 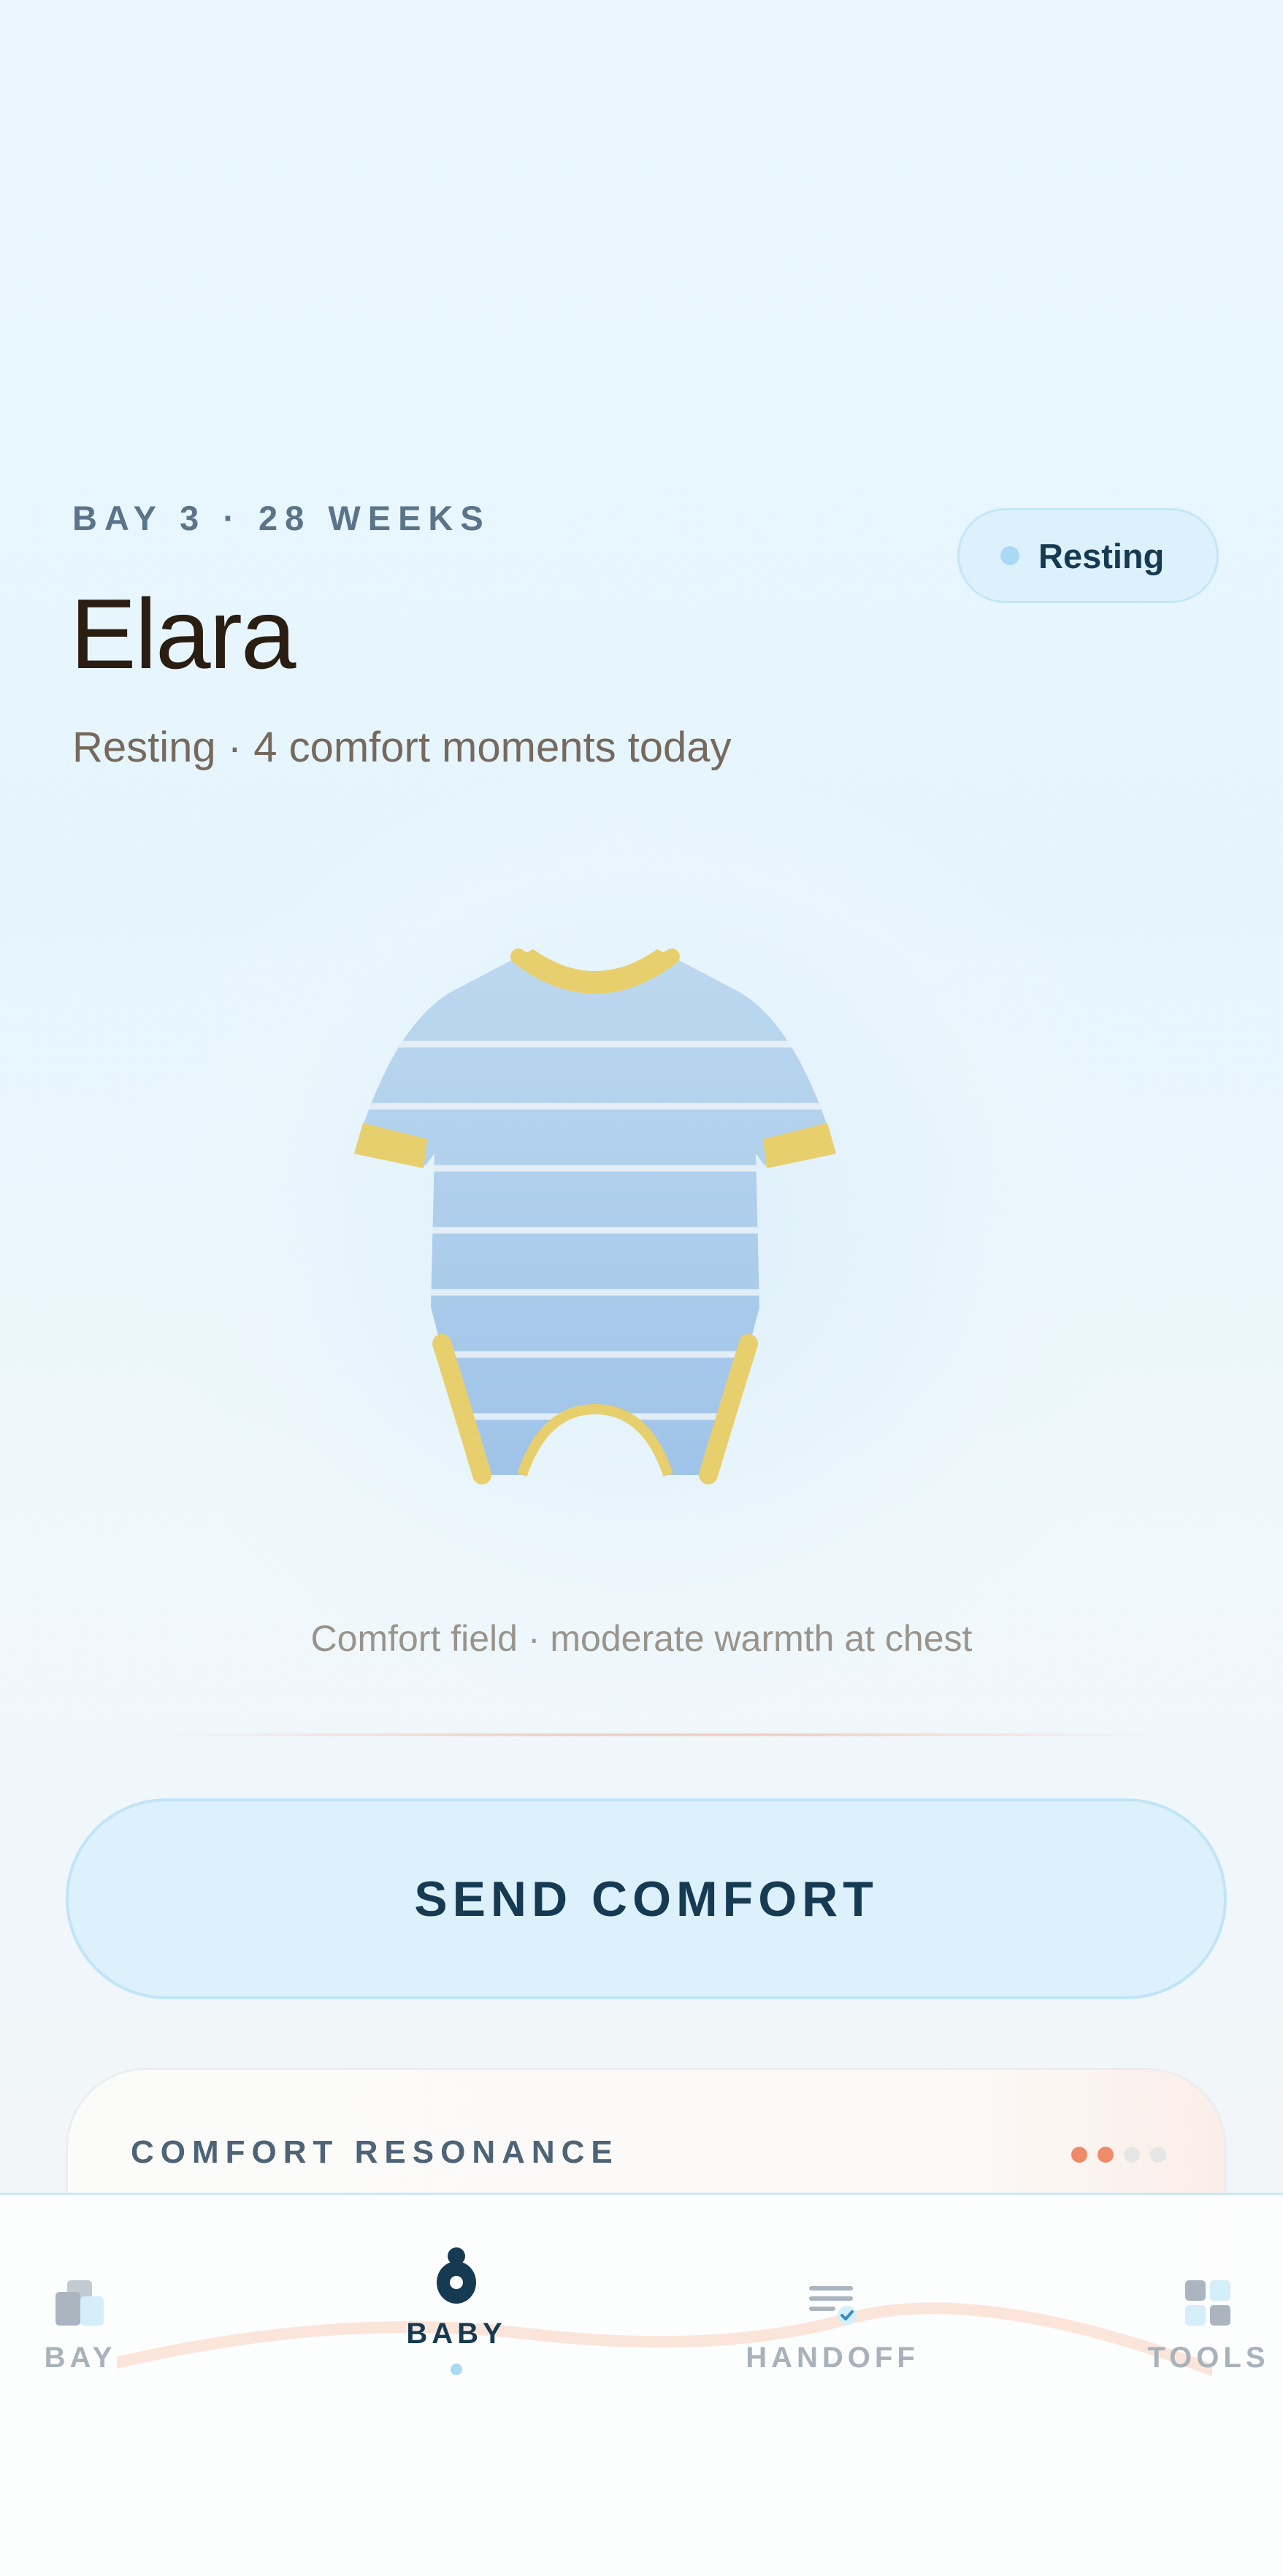 What do you see at coordinates (642, 1639) in the screenshot?
I see `comfort-field-caption: Comfort field · moderate warmth at chest` at bounding box center [642, 1639].